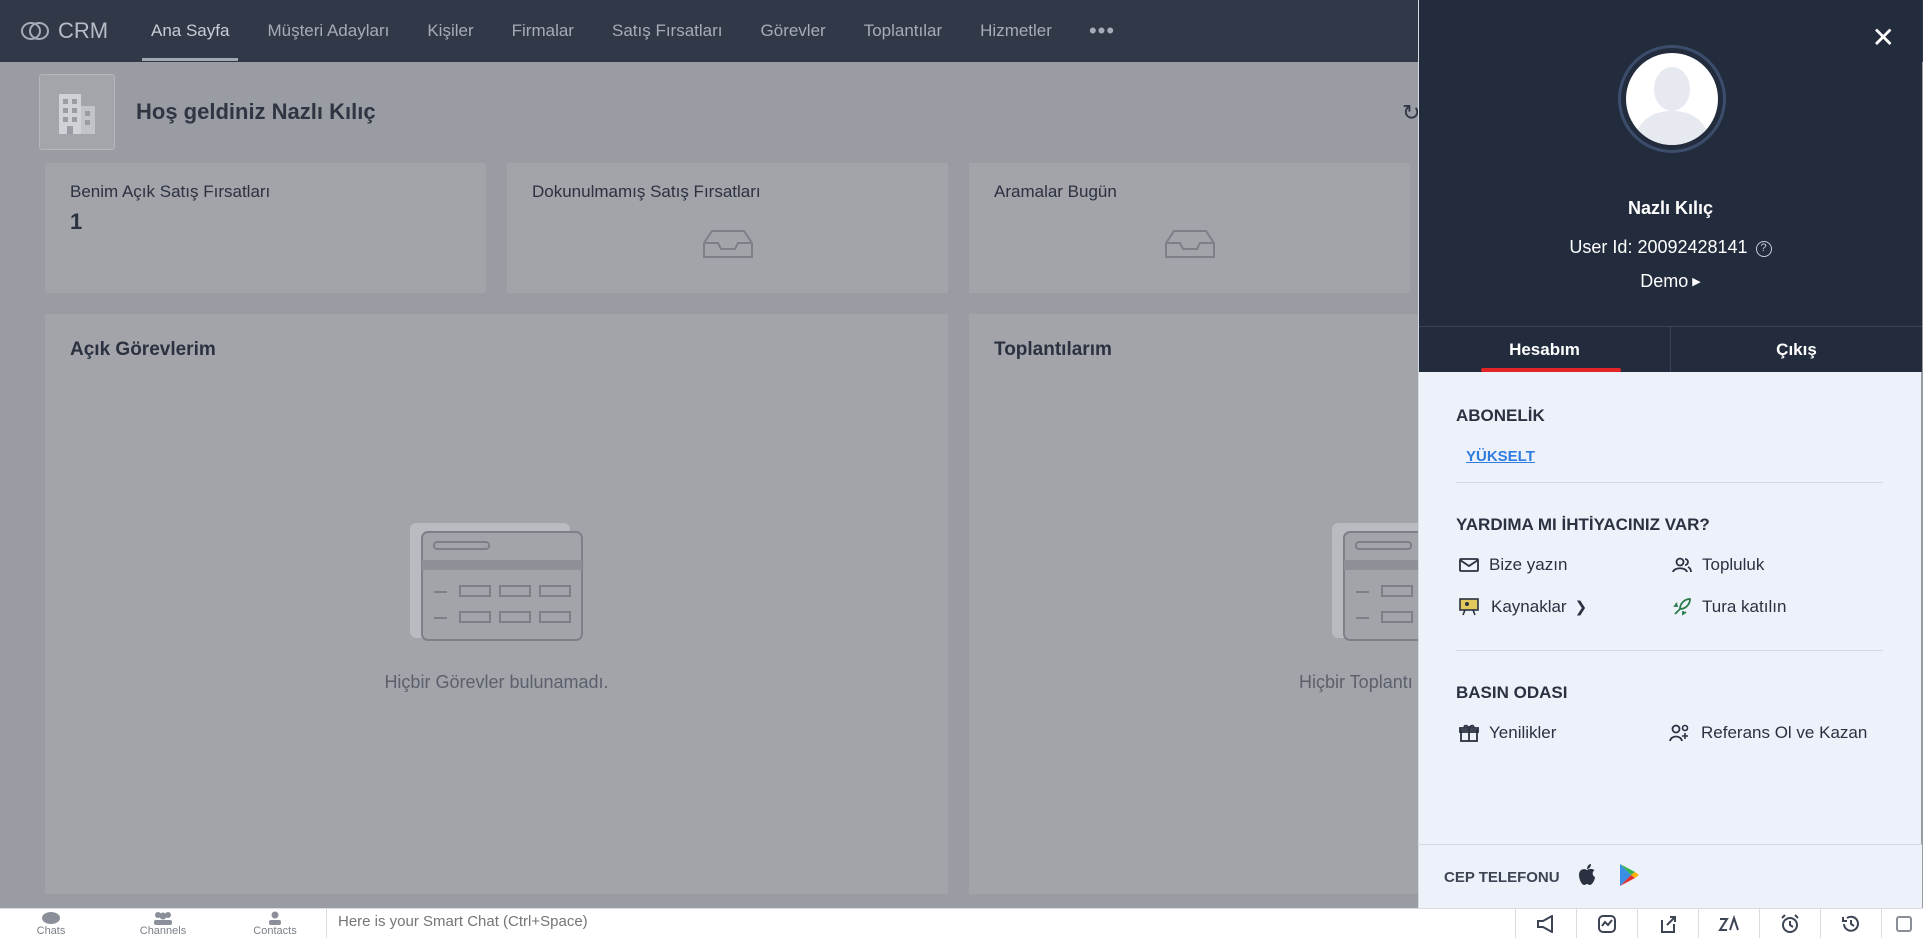 Image resolution: width=1923 pixels, height=938 pixels. What do you see at coordinates (1529, 606) in the screenshot?
I see `resources-label: Kaynaklar` at bounding box center [1529, 606].